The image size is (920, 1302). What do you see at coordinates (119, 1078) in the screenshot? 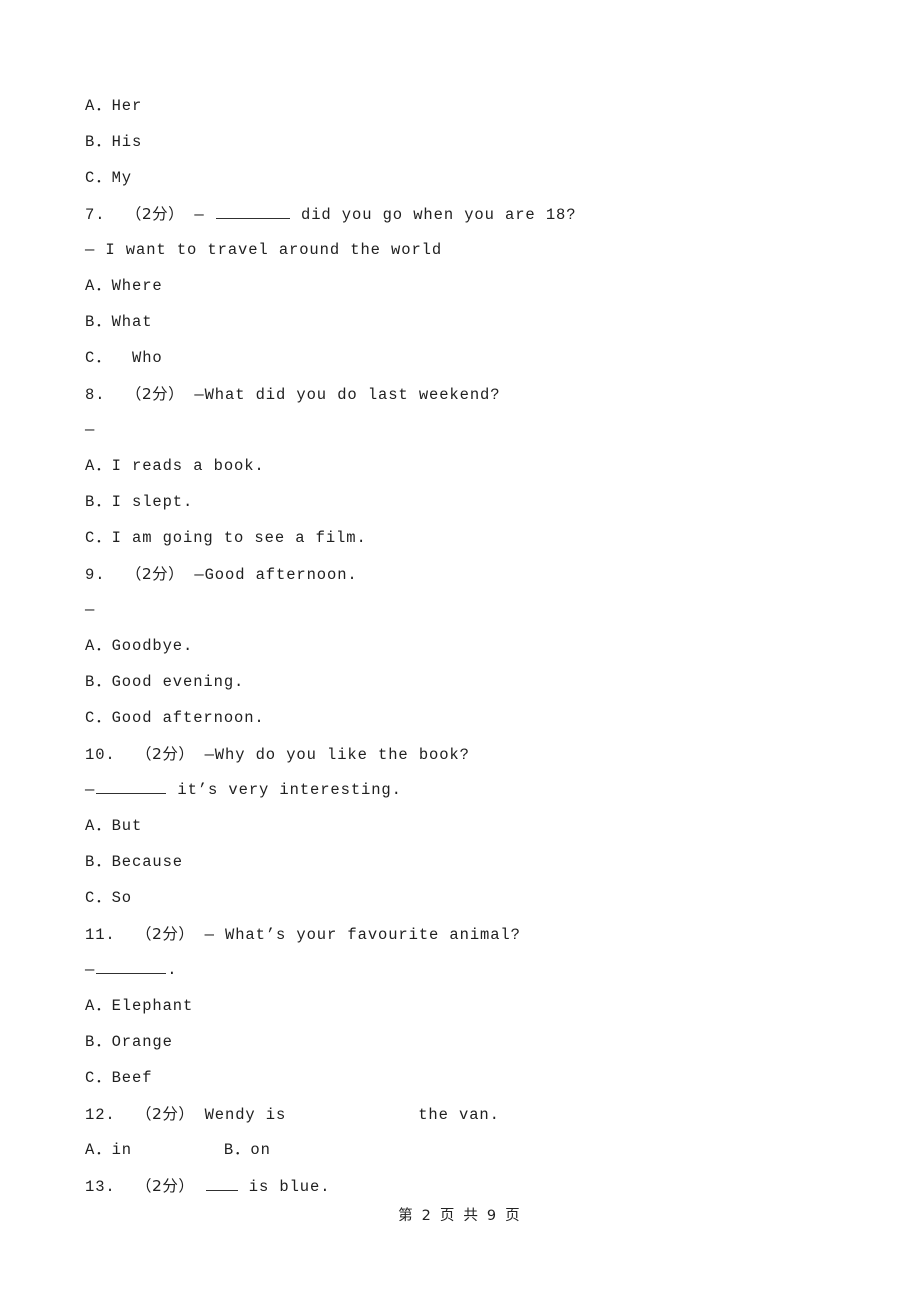
I see `option-row: C．Beef` at bounding box center [119, 1078].